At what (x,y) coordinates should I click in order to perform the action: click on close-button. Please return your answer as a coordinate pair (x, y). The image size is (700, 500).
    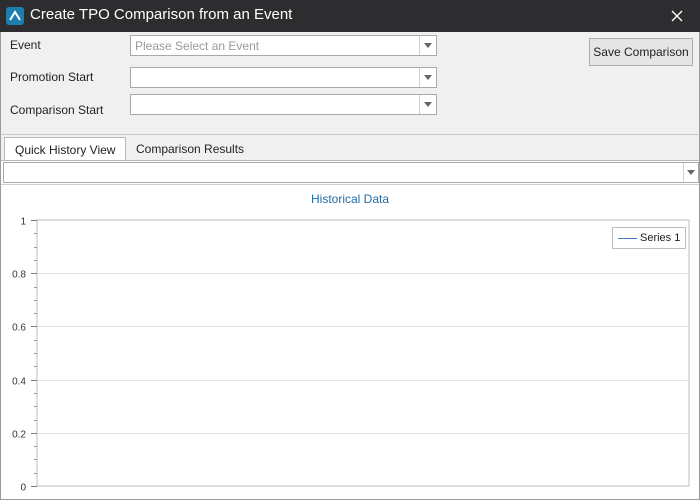
    Looking at the image, I should click on (677, 16).